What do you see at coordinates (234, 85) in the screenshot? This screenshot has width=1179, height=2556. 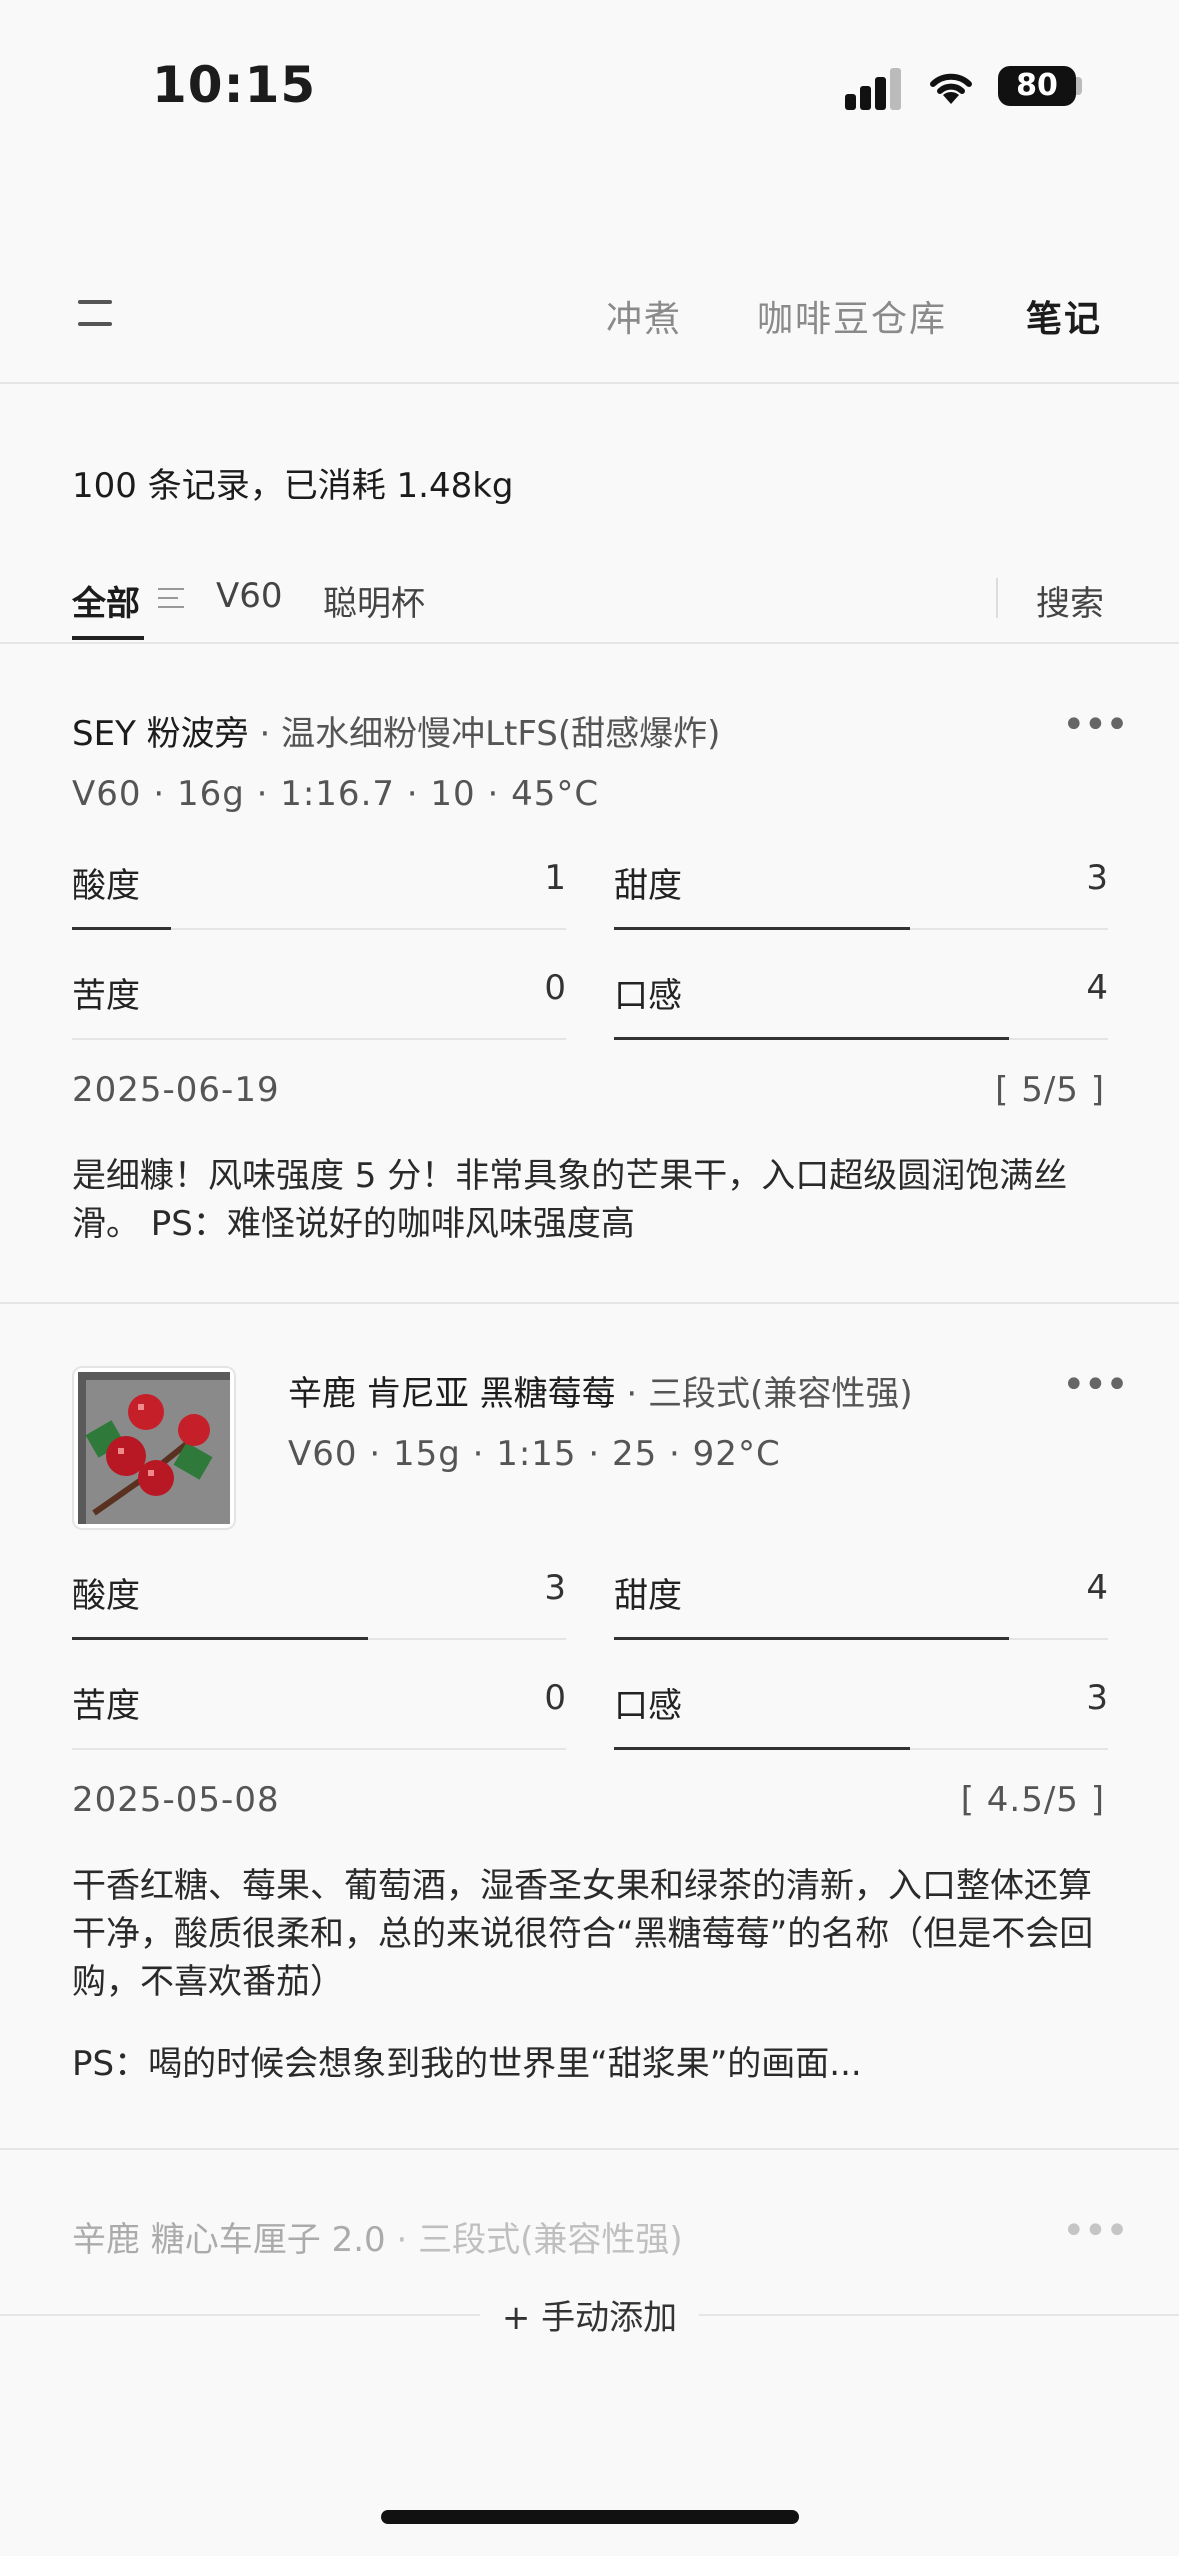 I see `status-time: 10:15` at bounding box center [234, 85].